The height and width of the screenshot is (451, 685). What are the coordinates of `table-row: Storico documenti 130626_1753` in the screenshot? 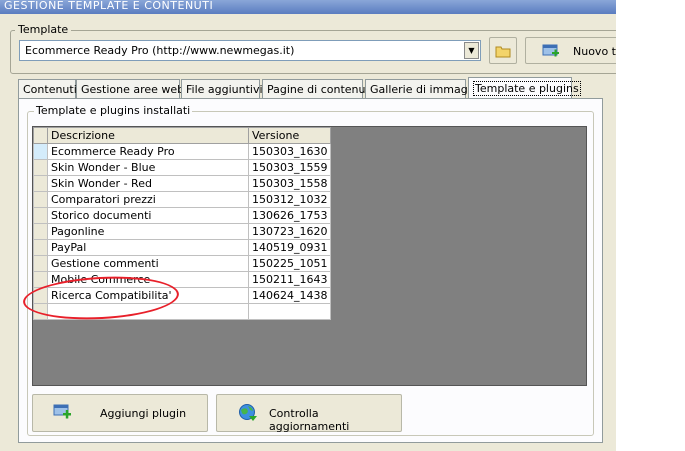 It's located at (182, 215).